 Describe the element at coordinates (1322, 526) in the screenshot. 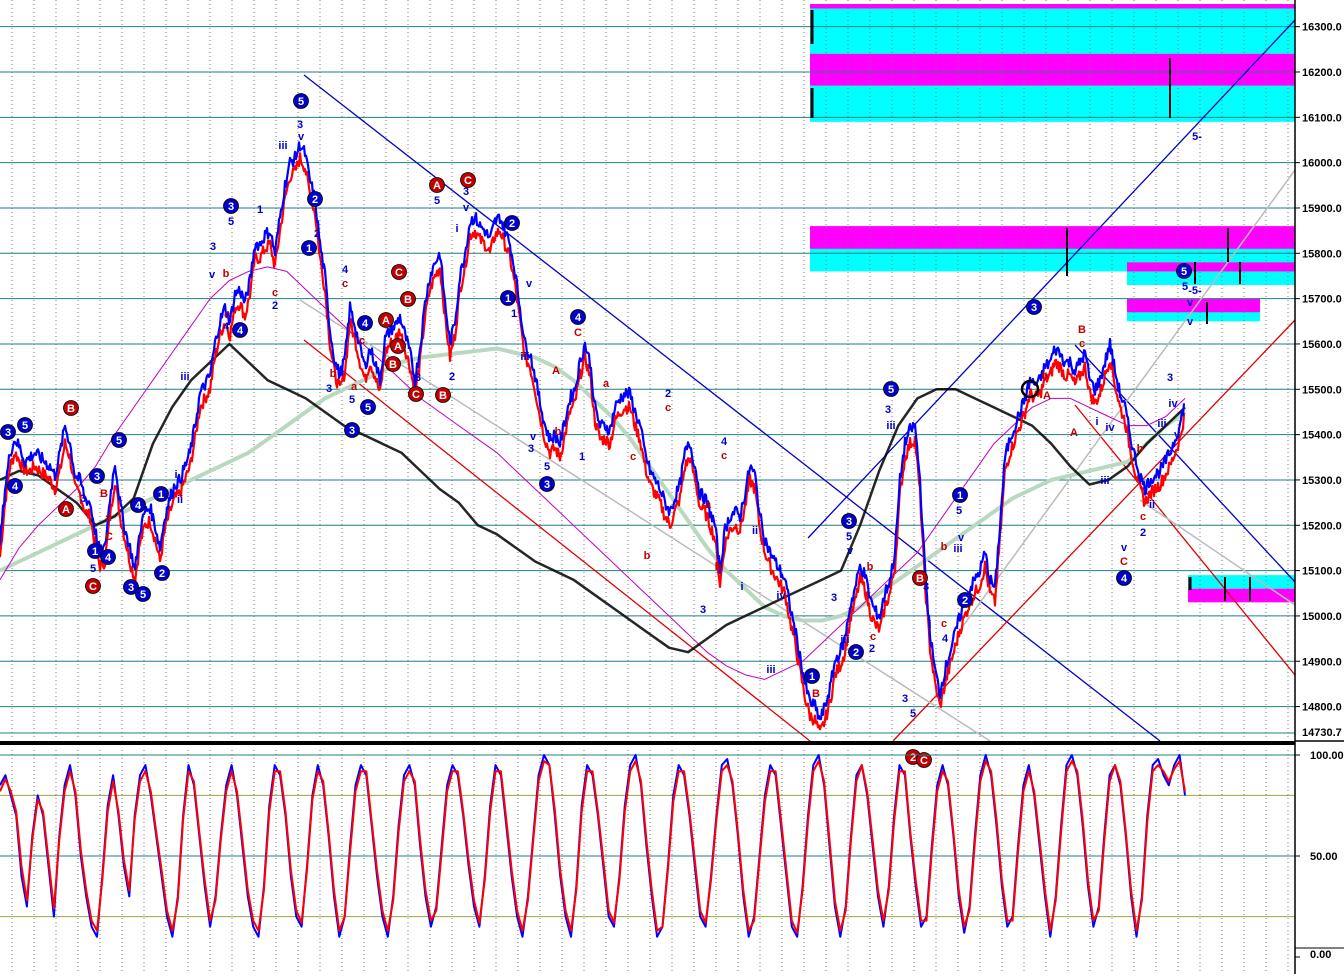

I see `price-tick-label: 15200.0` at that location.